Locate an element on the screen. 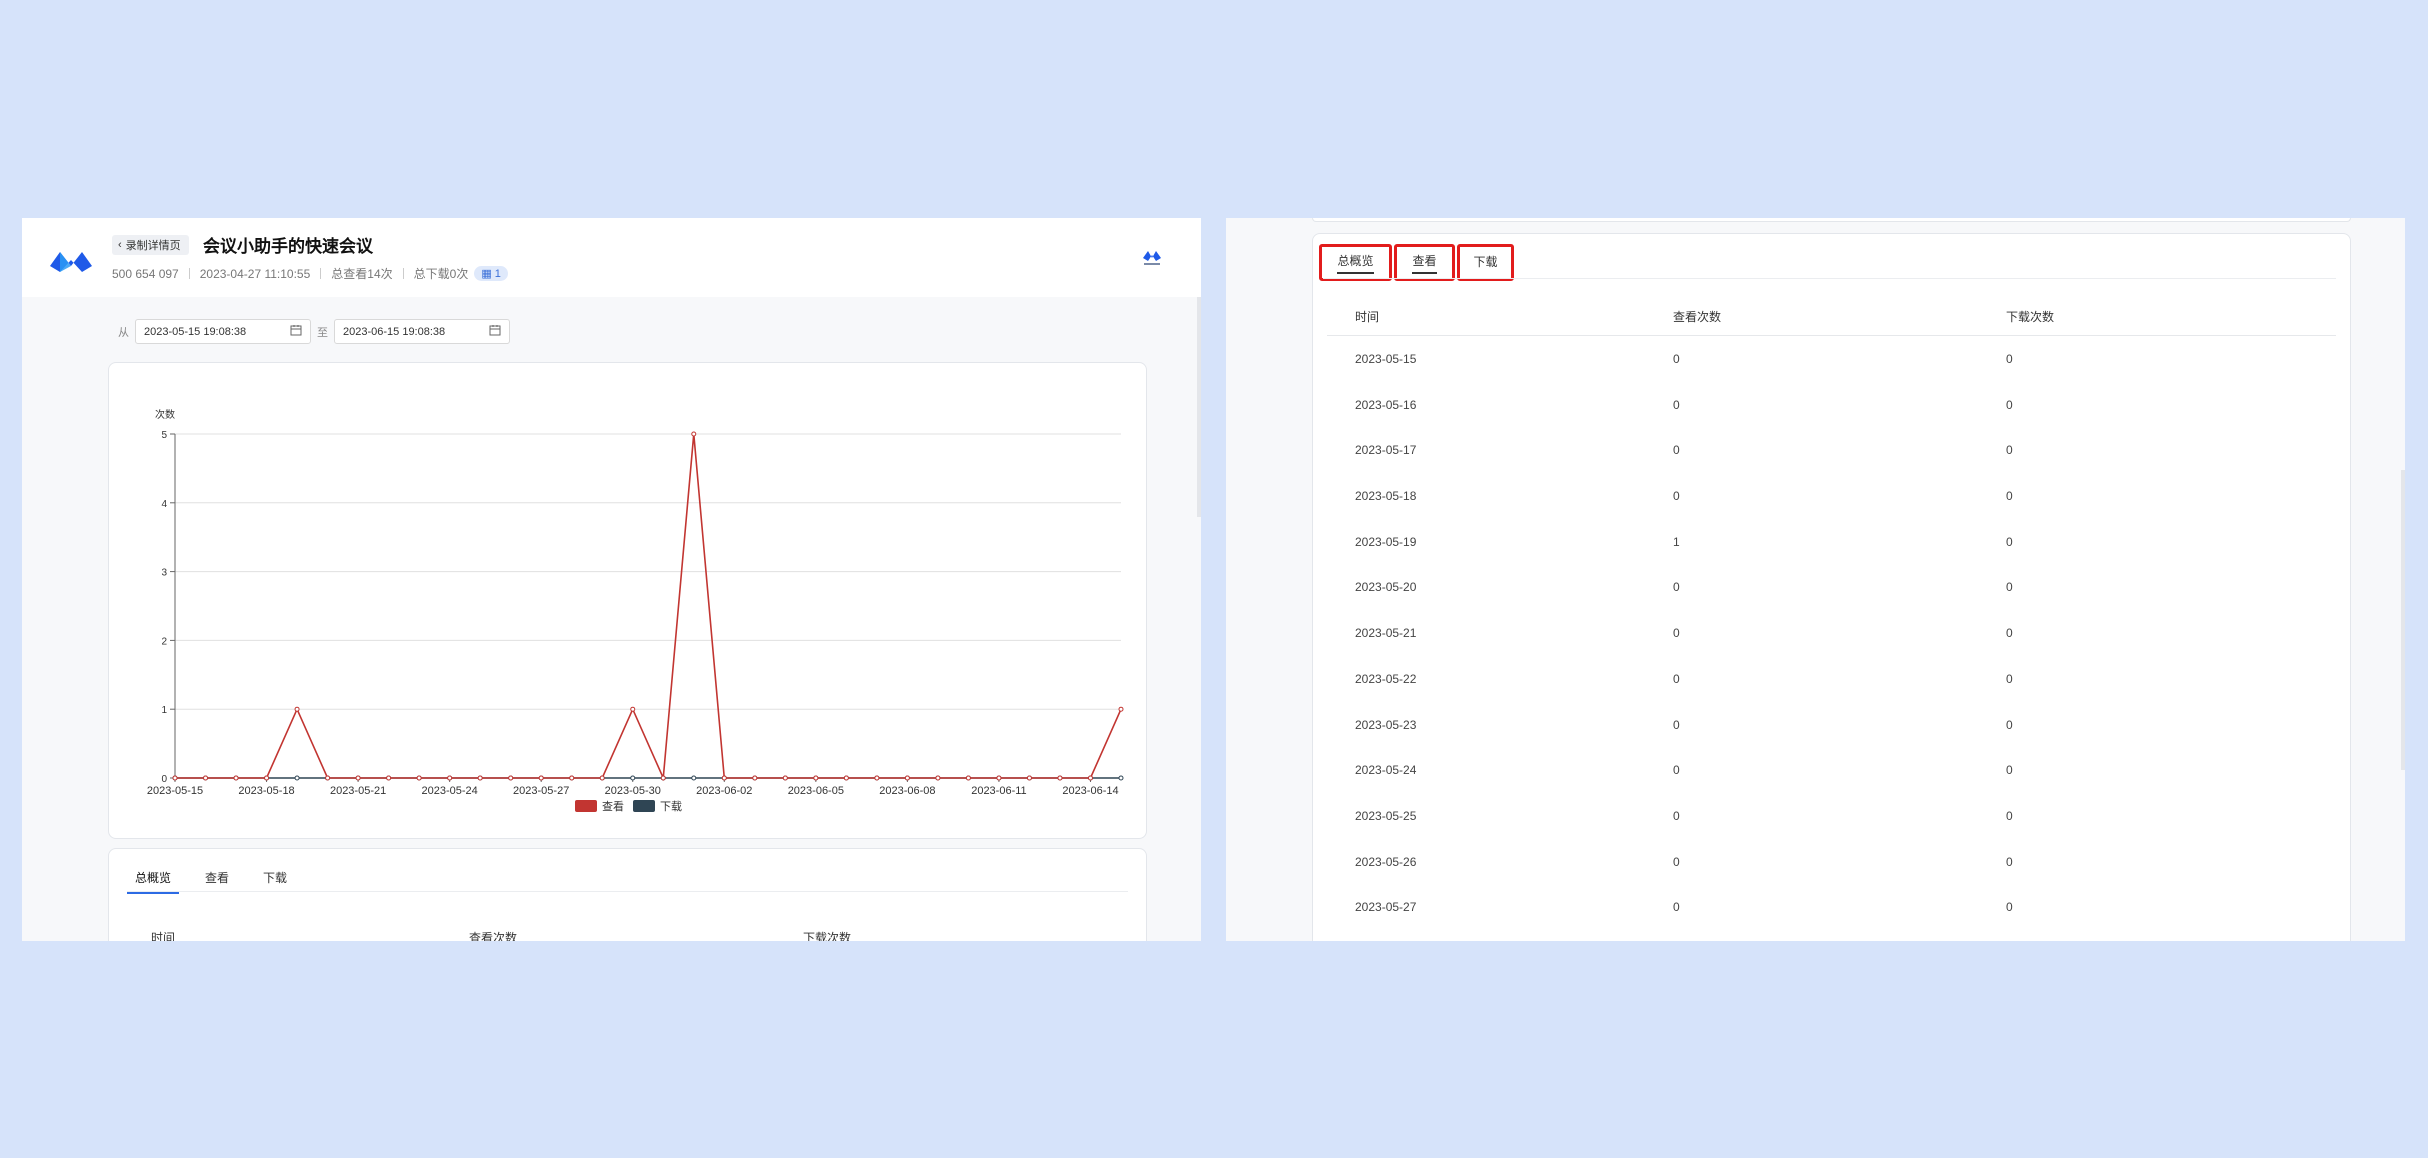 The image size is (2428, 1158). tab-overview-label: 总概览 is located at coordinates (1355, 263).